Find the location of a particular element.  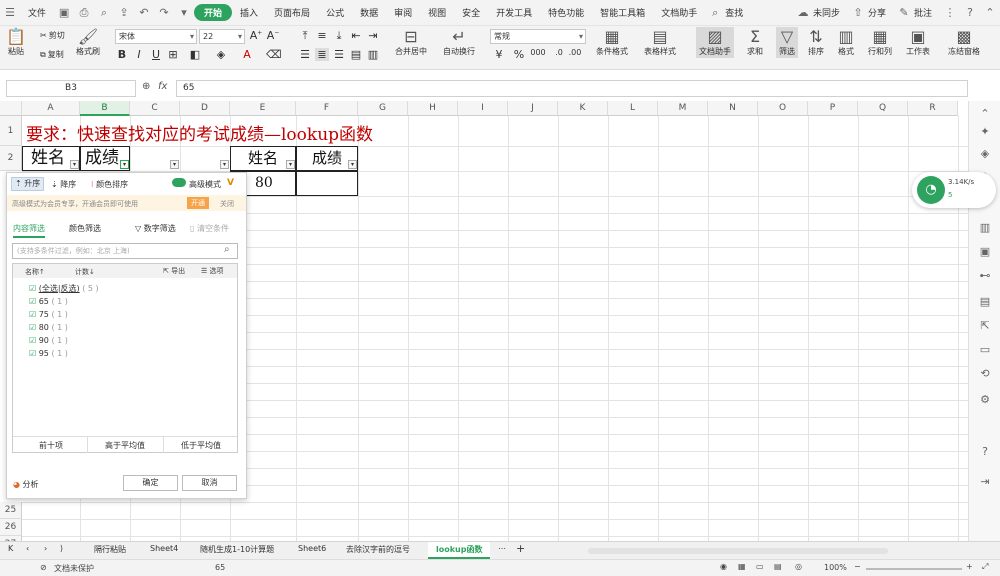

expand-icon: ⇥ is located at coordinates (985, 481).